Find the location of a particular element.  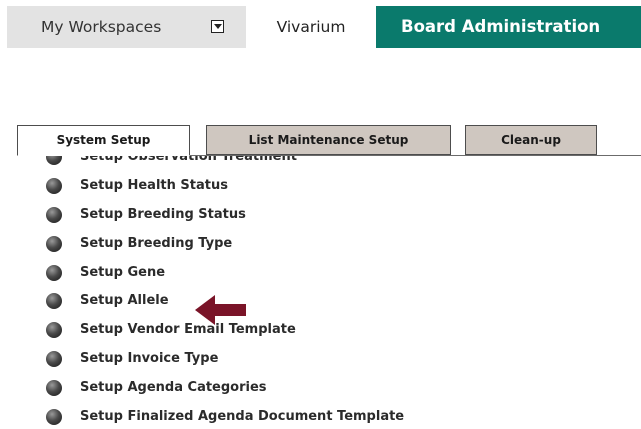

list-item: Setup Health Status is located at coordinates (320, 186).